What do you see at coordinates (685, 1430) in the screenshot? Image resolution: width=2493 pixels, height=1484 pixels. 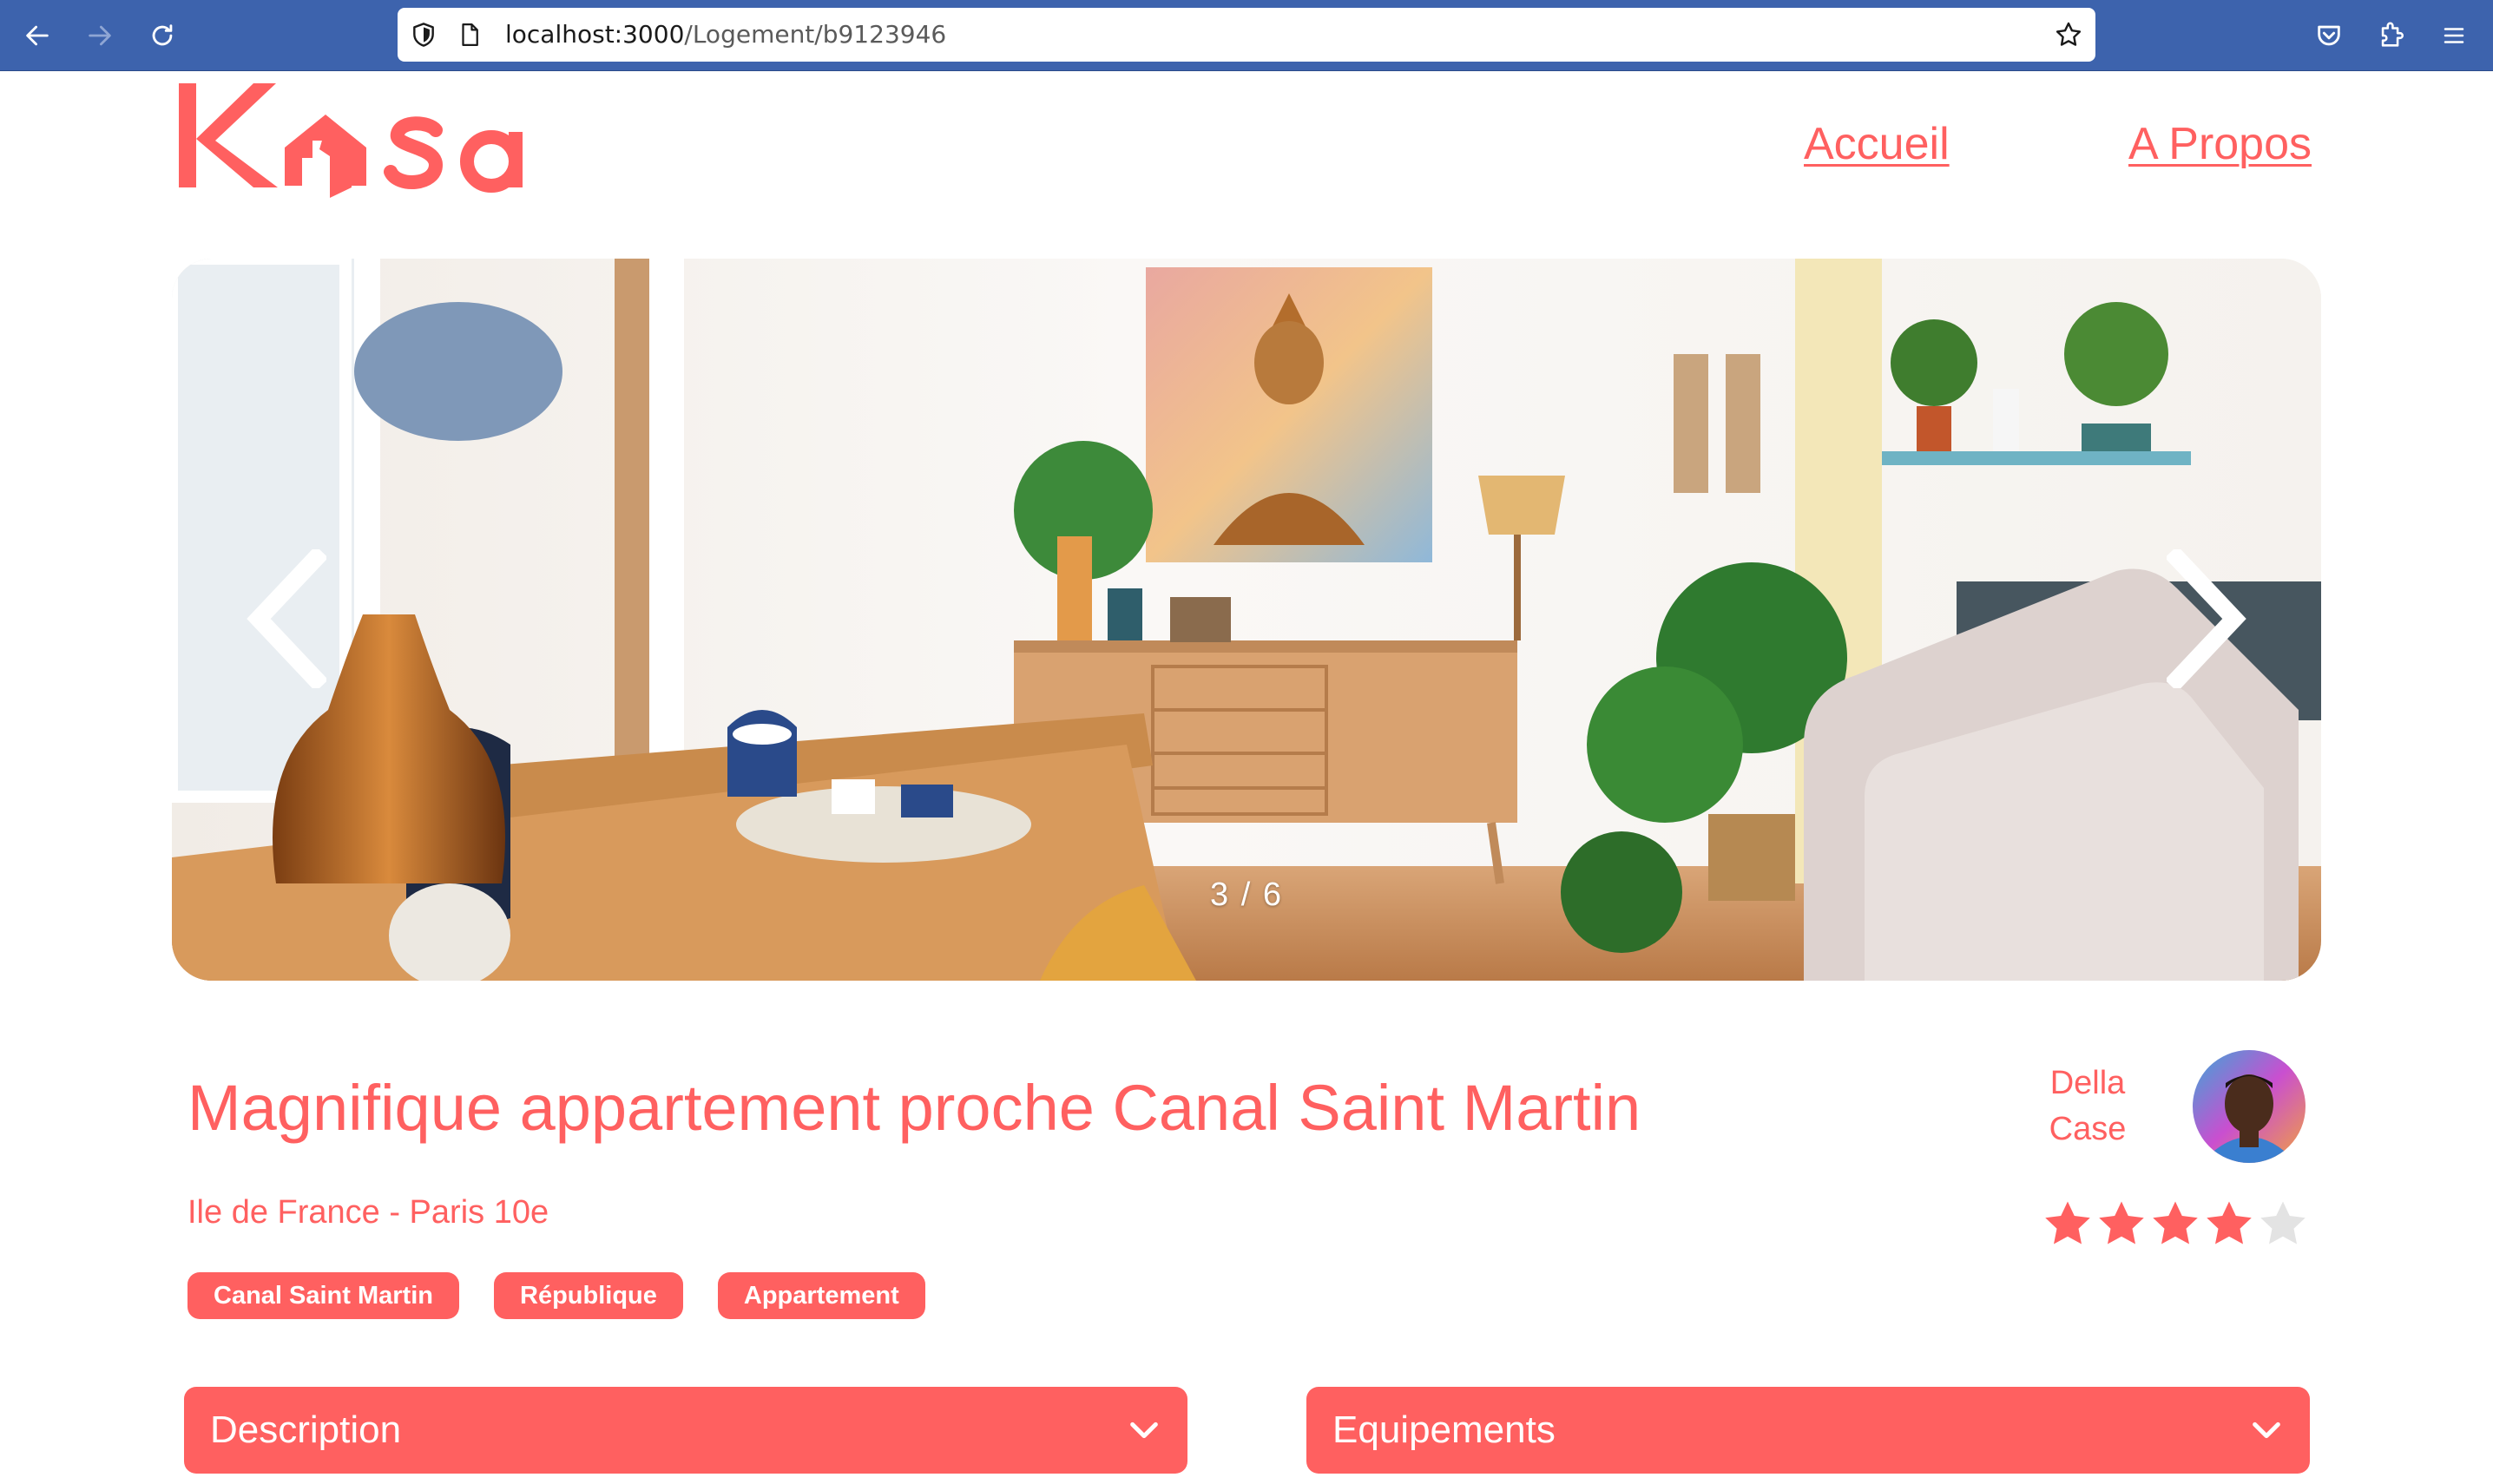 I see `description-collapse: Description` at bounding box center [685, 1430].